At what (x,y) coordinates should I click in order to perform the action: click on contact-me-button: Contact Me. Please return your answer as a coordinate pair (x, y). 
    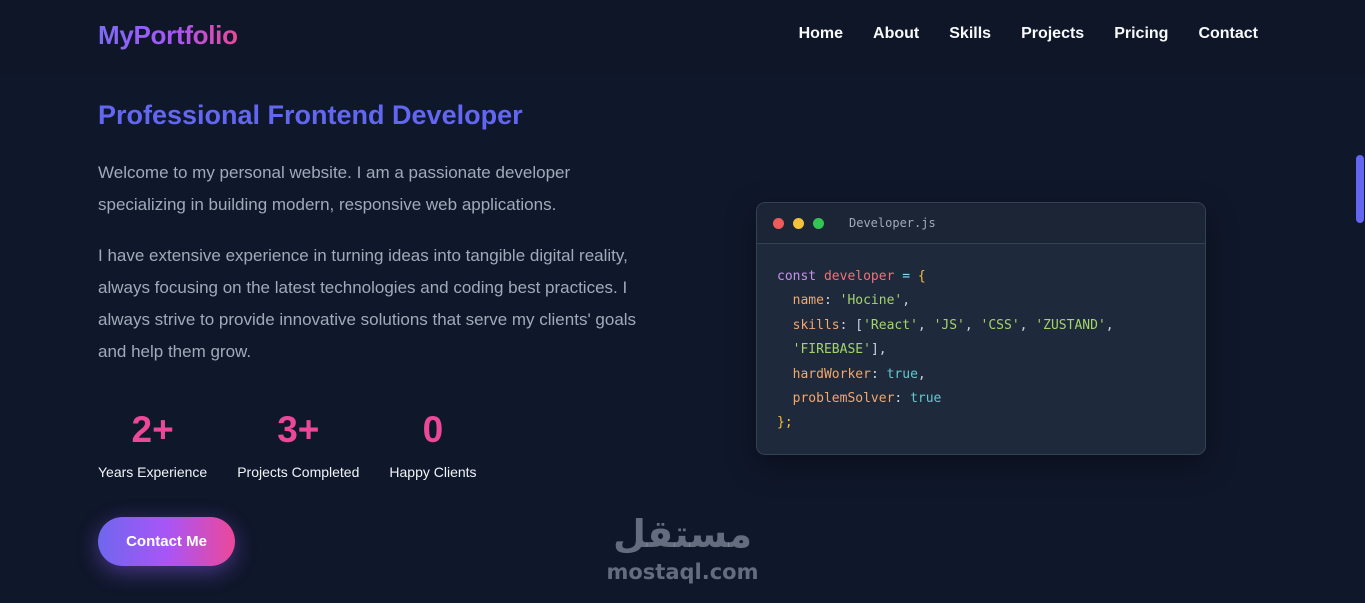
    Looking at the image, I should click on (166, 541).